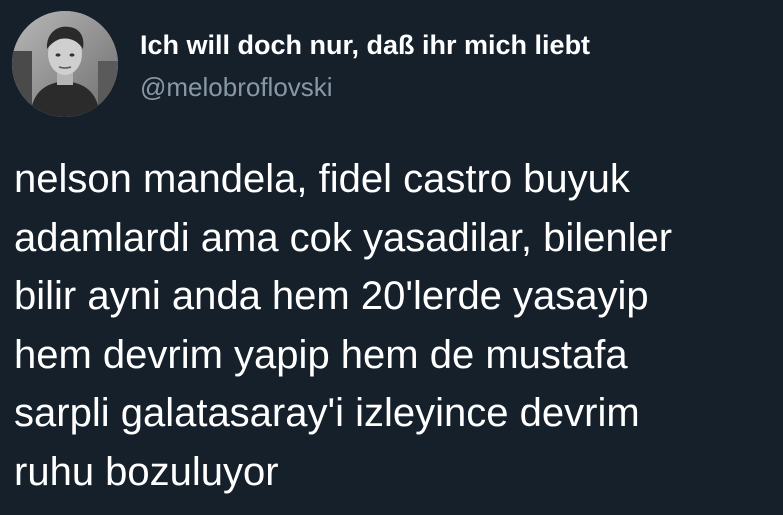  I want to click on avatar, so click(65, 64).